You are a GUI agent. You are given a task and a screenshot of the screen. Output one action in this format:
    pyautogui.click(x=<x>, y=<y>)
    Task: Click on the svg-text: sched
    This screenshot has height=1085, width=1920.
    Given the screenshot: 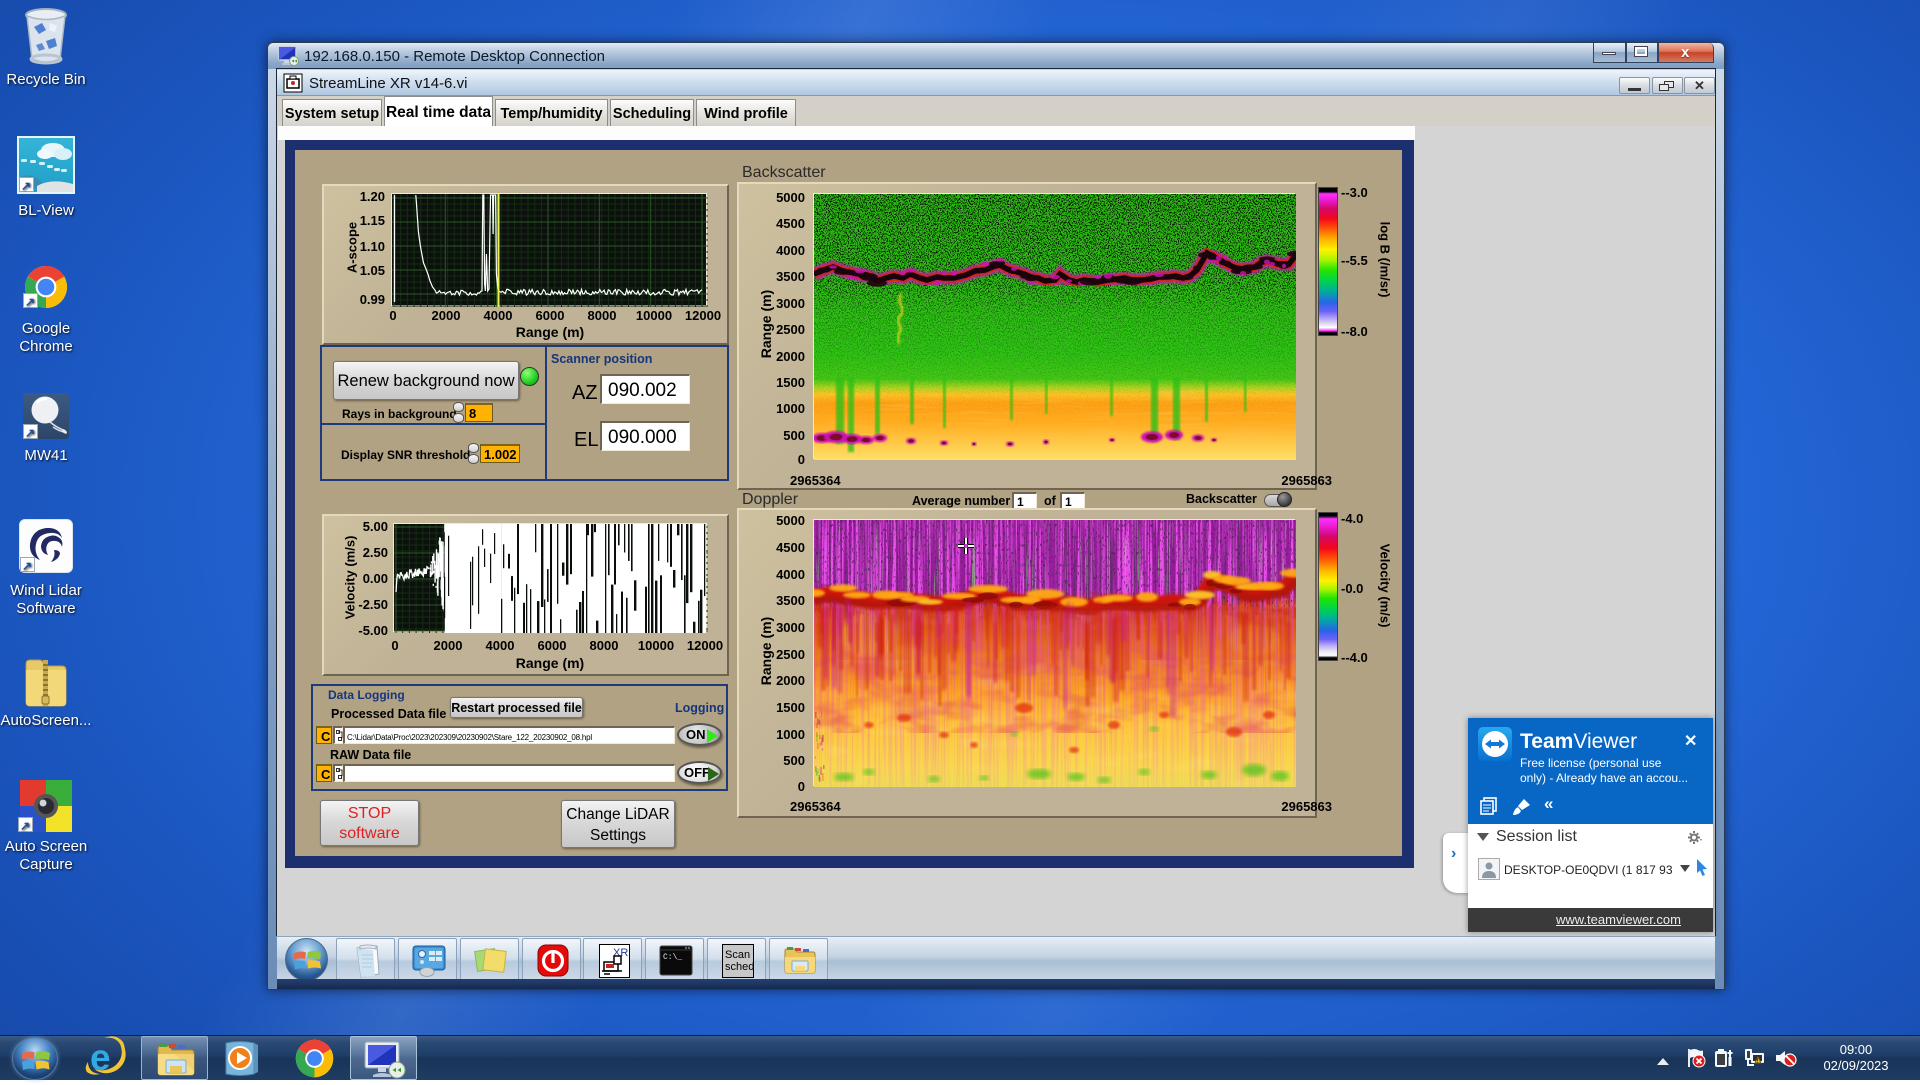 What is the action you would take?
    pyautogui.click(x=739, y=967)
    